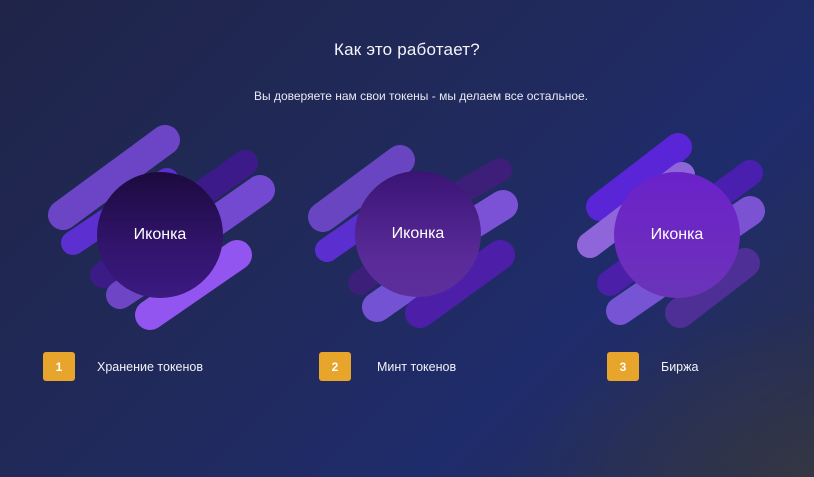 The height and width of the screenshot is (477, 814). I want to click on step-3-illustration: Иконка, so click(685, 230).